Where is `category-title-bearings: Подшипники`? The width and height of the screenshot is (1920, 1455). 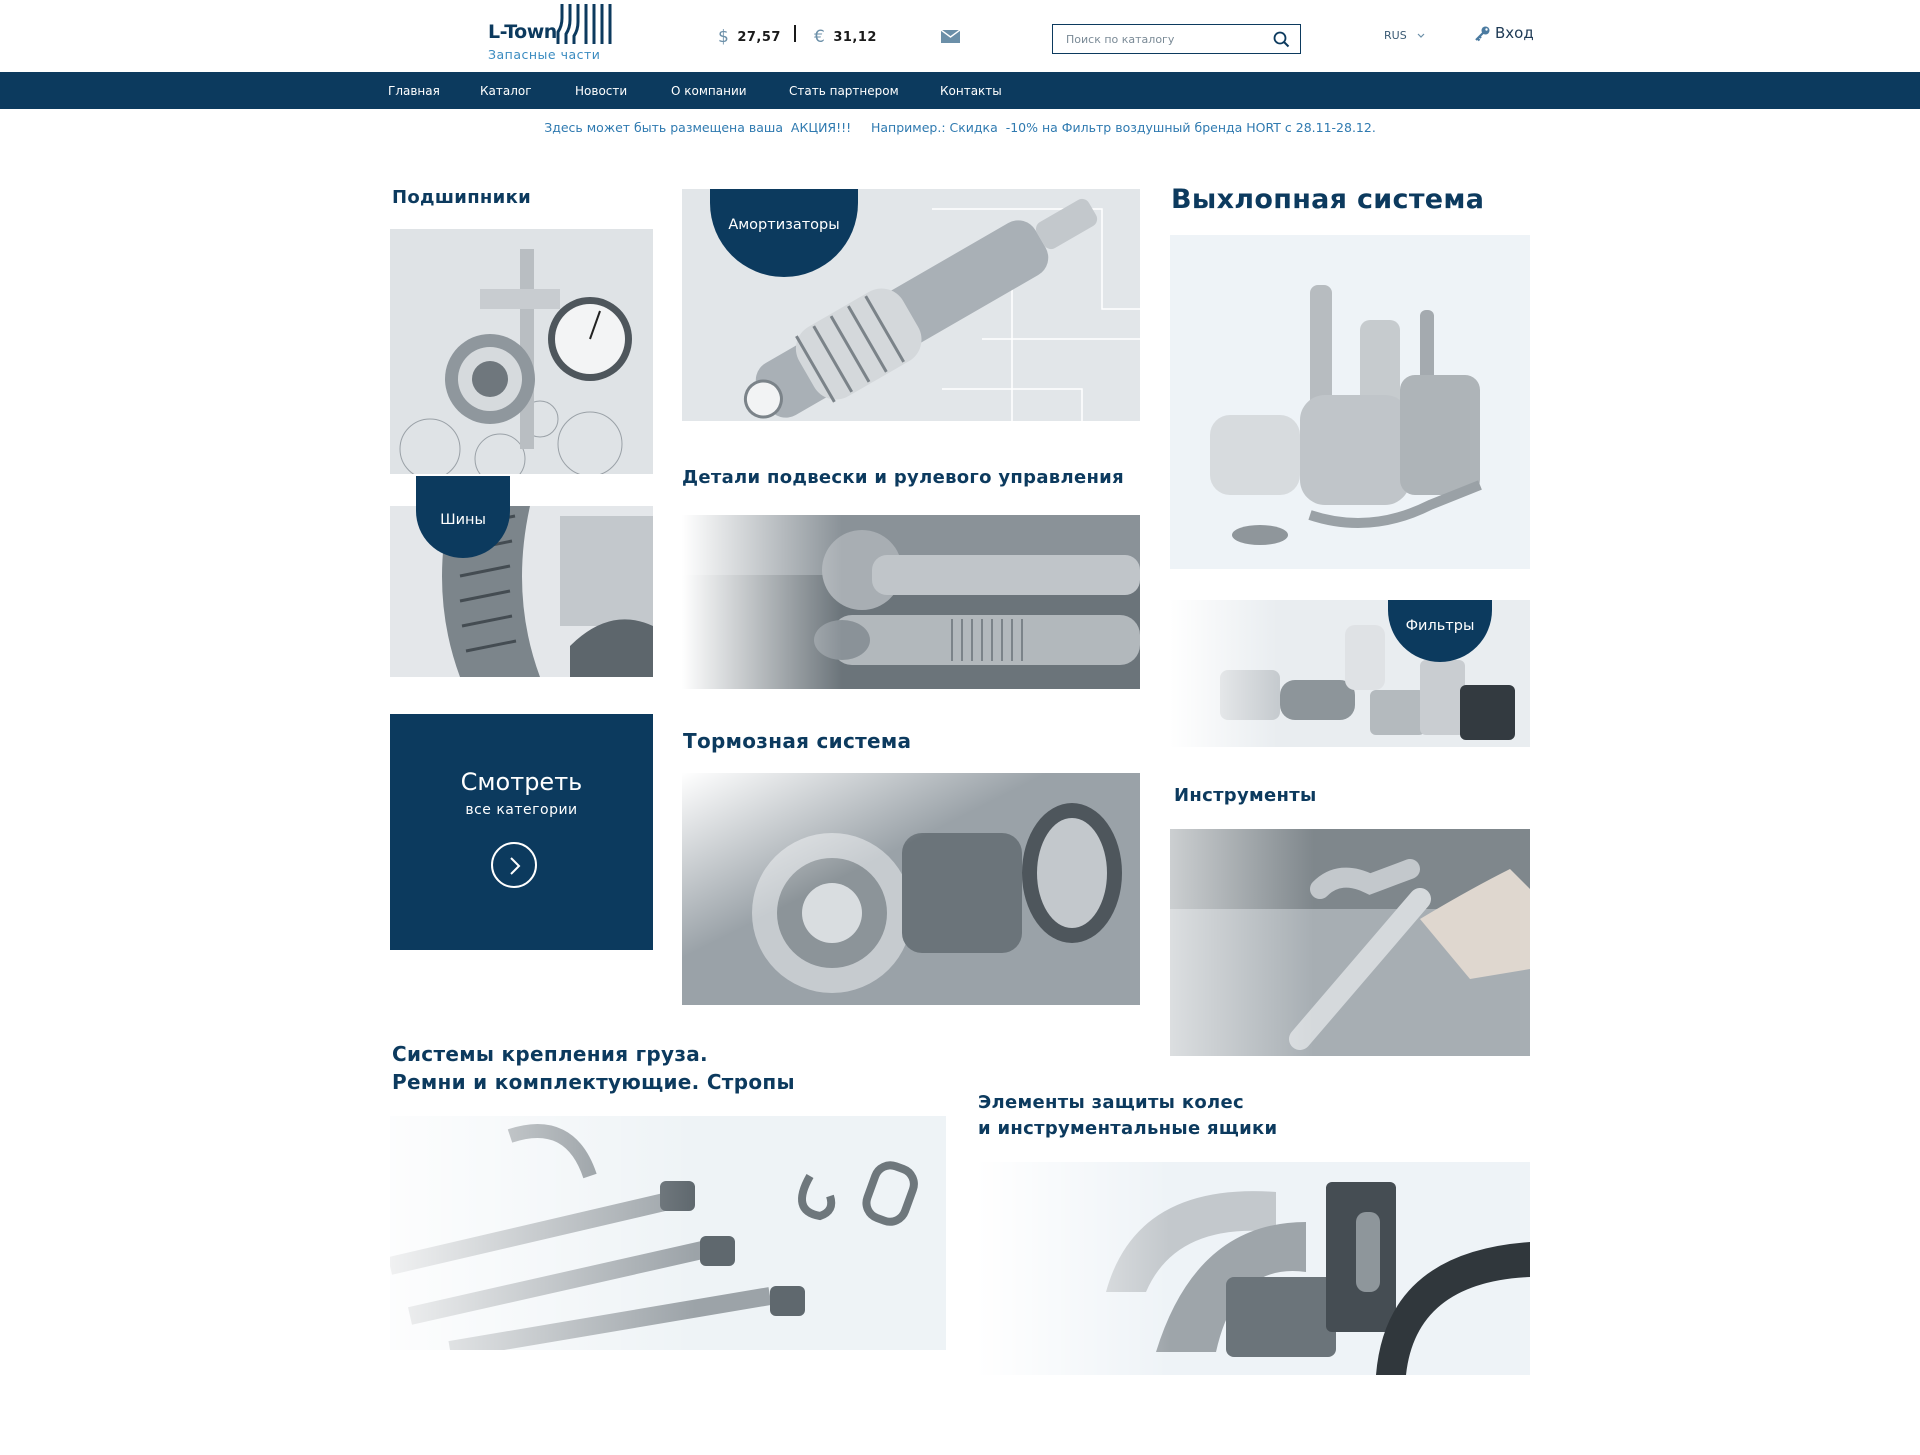 category-title-bearings: Подшипники is located at coordinates (461, 197).